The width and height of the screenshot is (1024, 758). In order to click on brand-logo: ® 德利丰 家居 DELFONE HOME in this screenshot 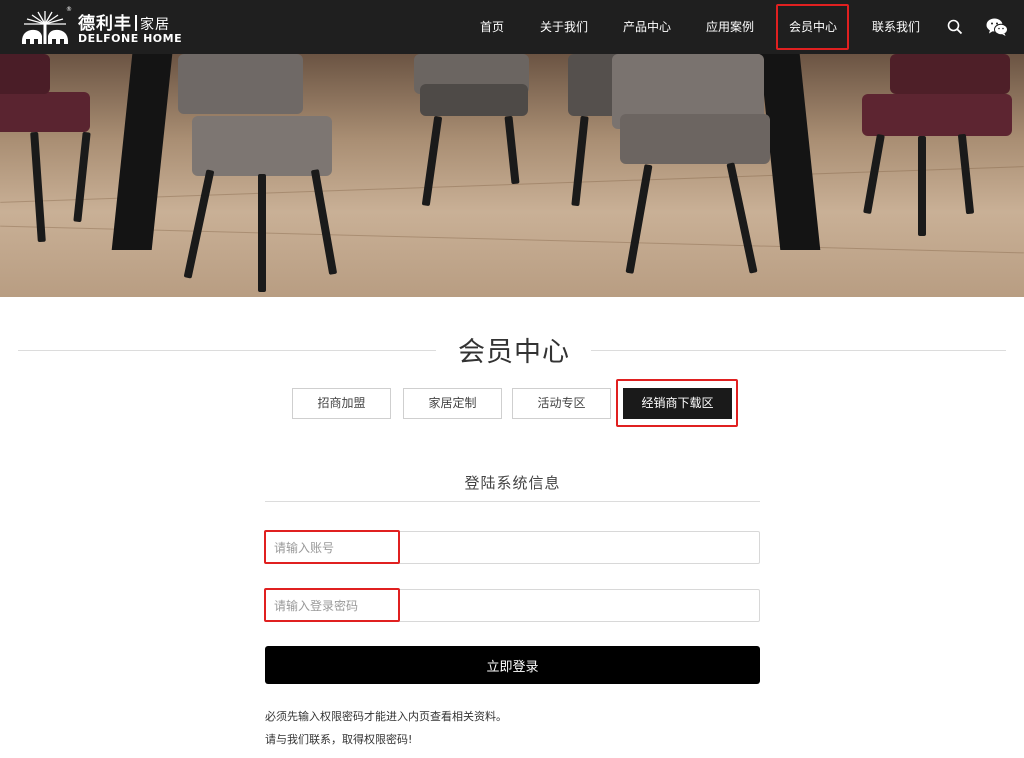, I will do `click(100, 27)`.